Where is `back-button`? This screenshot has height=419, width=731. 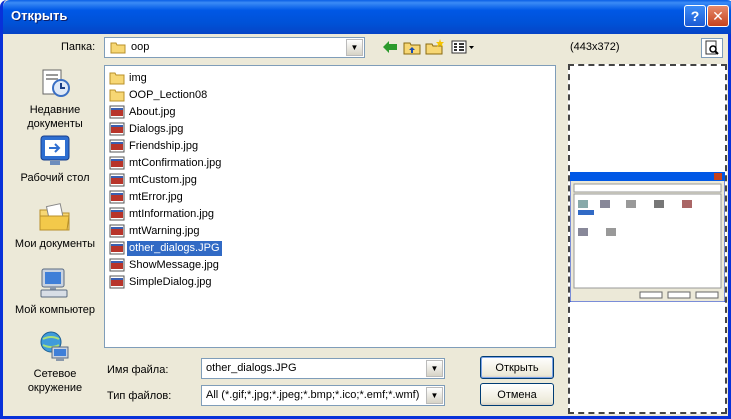
back-button is located at coordinates (390, 47).